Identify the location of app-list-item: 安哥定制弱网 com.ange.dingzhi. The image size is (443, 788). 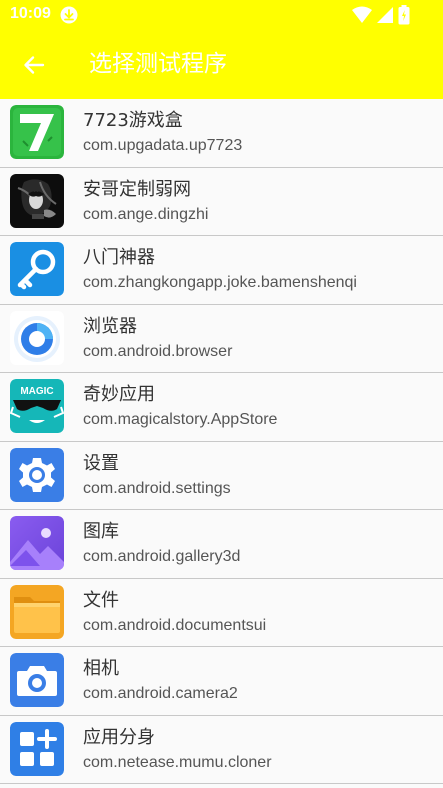
(221, 201).